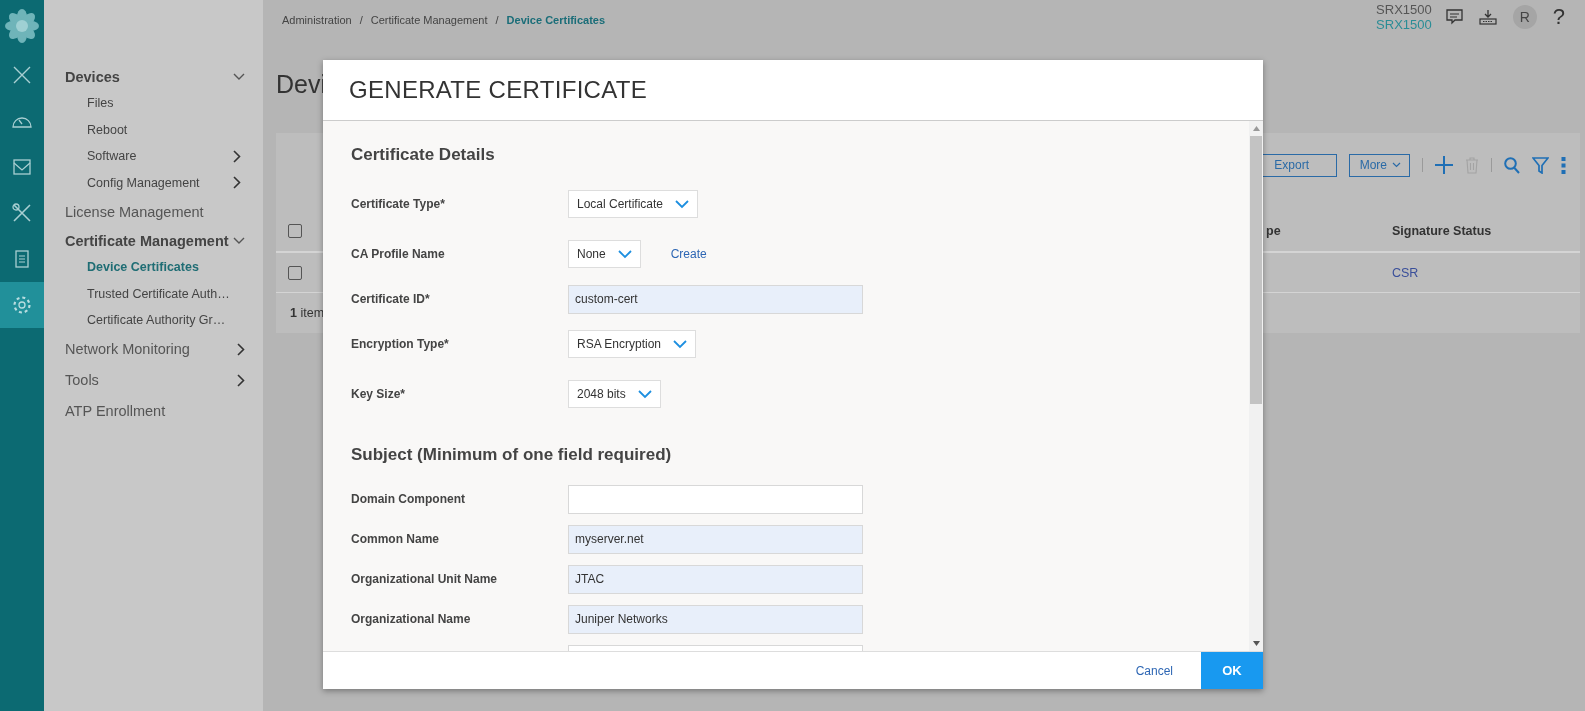  Describe the element at coordinates (424, 579) in the screenshot. I see `field-label: Organizational Unit Name` at that location.